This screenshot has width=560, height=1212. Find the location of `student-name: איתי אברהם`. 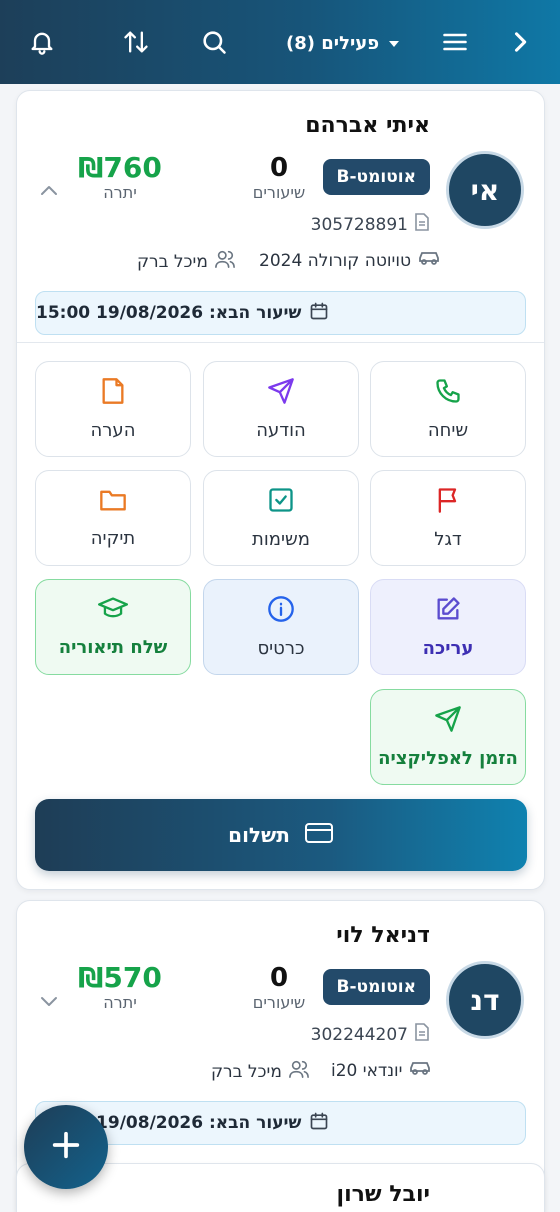

student-name: איתי אברהם is located at coordinates (367, 125).